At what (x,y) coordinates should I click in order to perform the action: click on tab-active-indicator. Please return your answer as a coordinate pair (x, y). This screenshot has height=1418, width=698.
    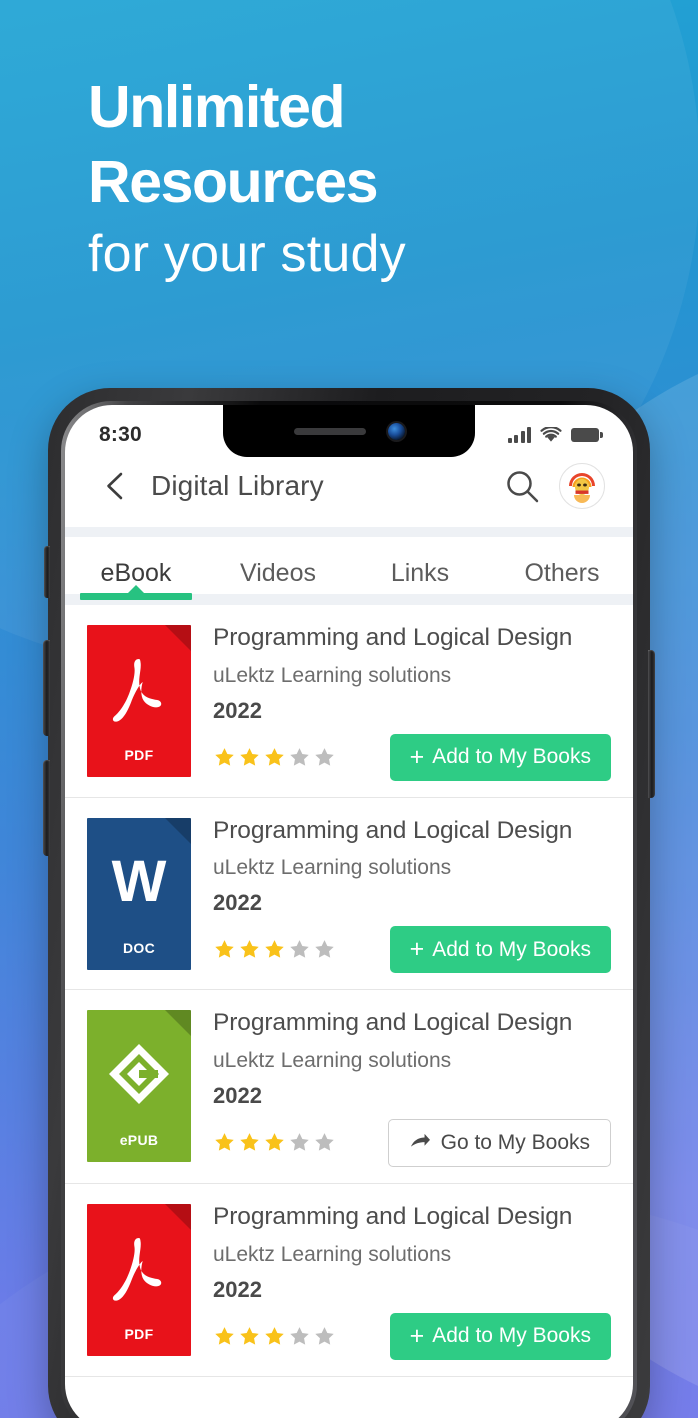
    Looking at the image, I should click on (136, 596).